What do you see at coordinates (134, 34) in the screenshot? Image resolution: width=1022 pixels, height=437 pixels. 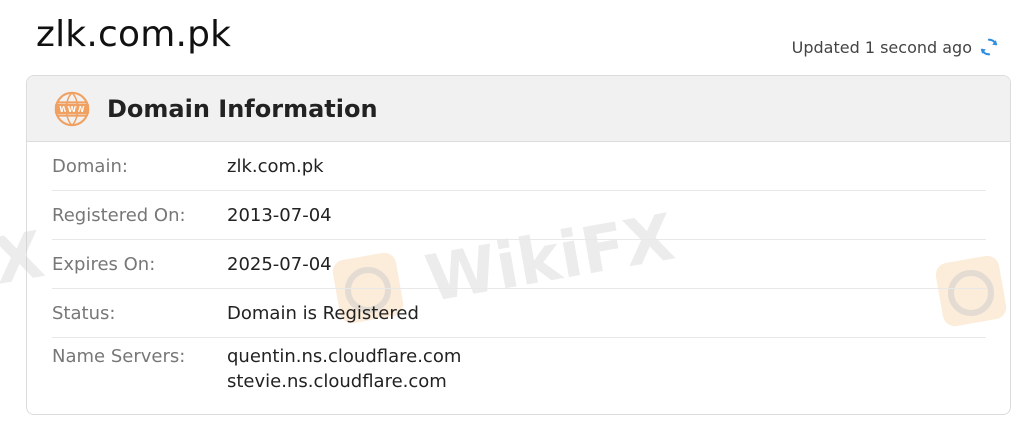 I see `page-title: zlk.com.pk` at bounding box center [134, 34].